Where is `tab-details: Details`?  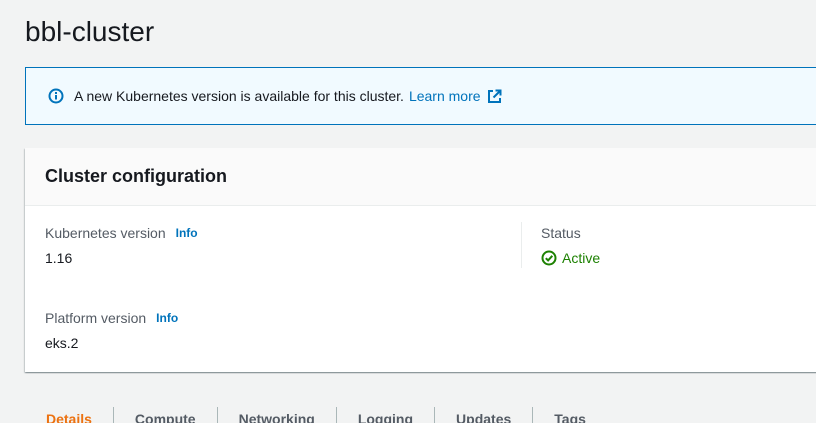 tab-details: Details is located at coordinates (69, 414).